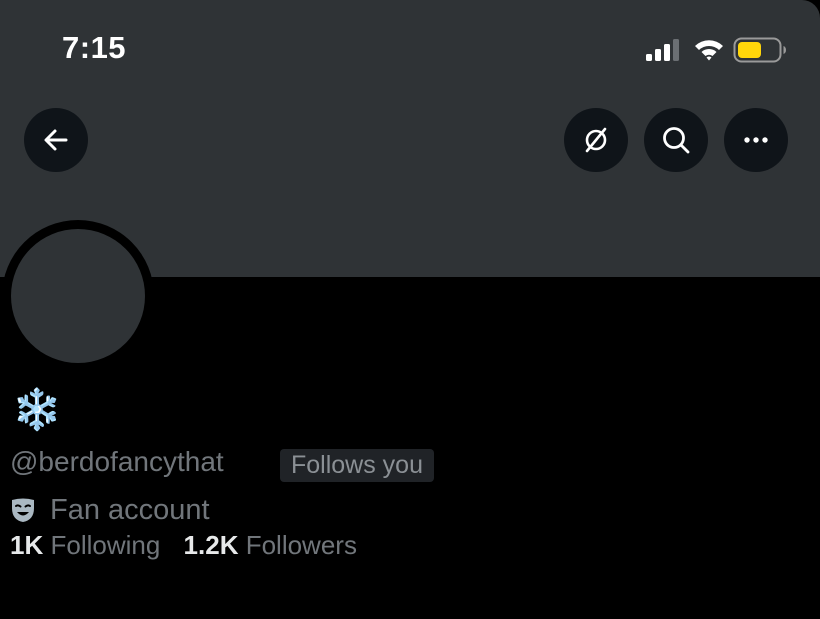 The height and width of the screenshot is (619, 820). I want to click on cellular-signal-icon, so click(662, 50).